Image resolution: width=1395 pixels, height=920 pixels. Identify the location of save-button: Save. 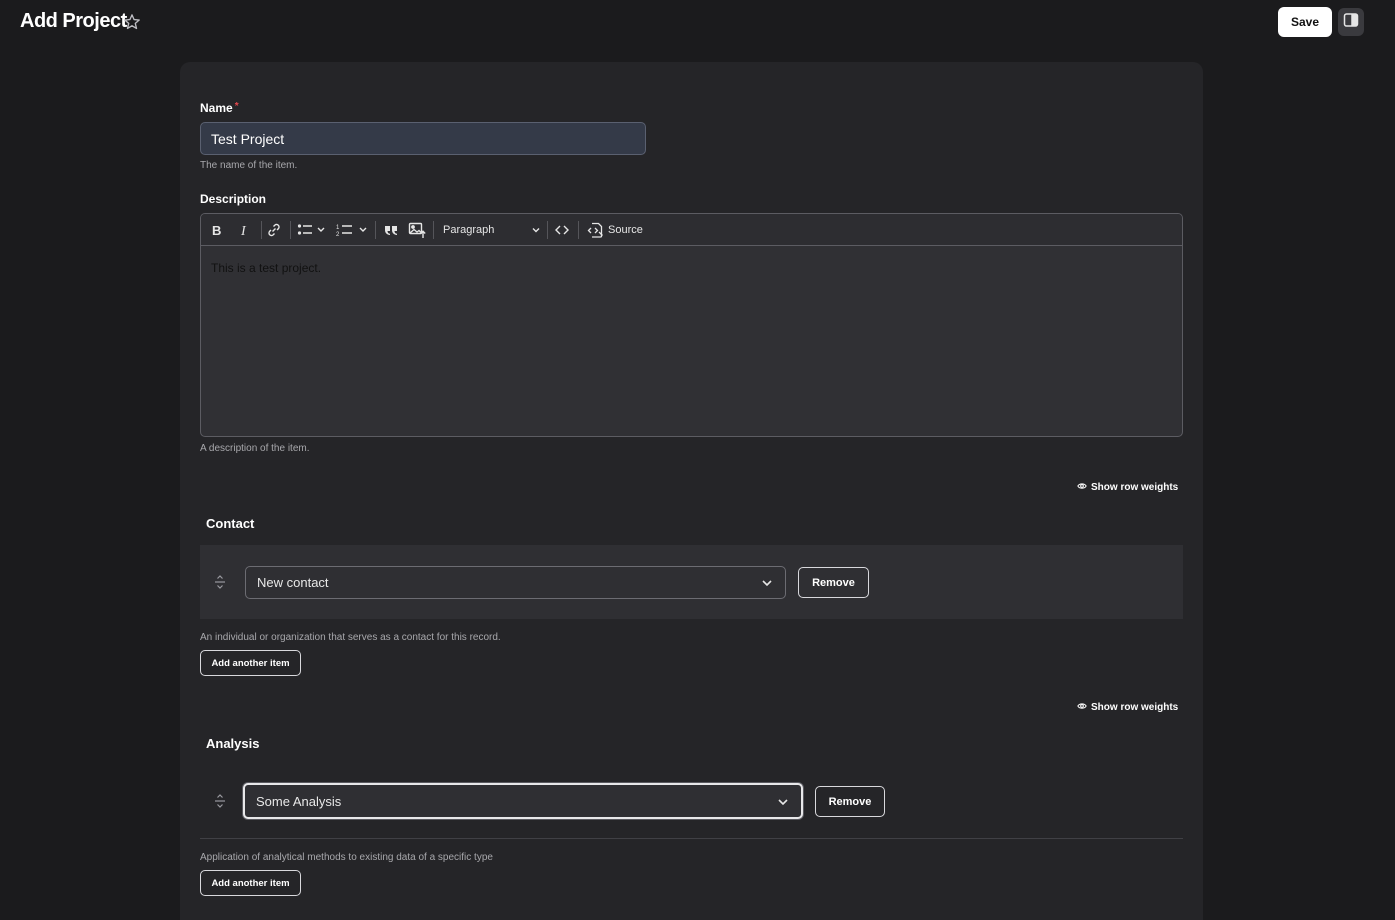
(1305, 22).